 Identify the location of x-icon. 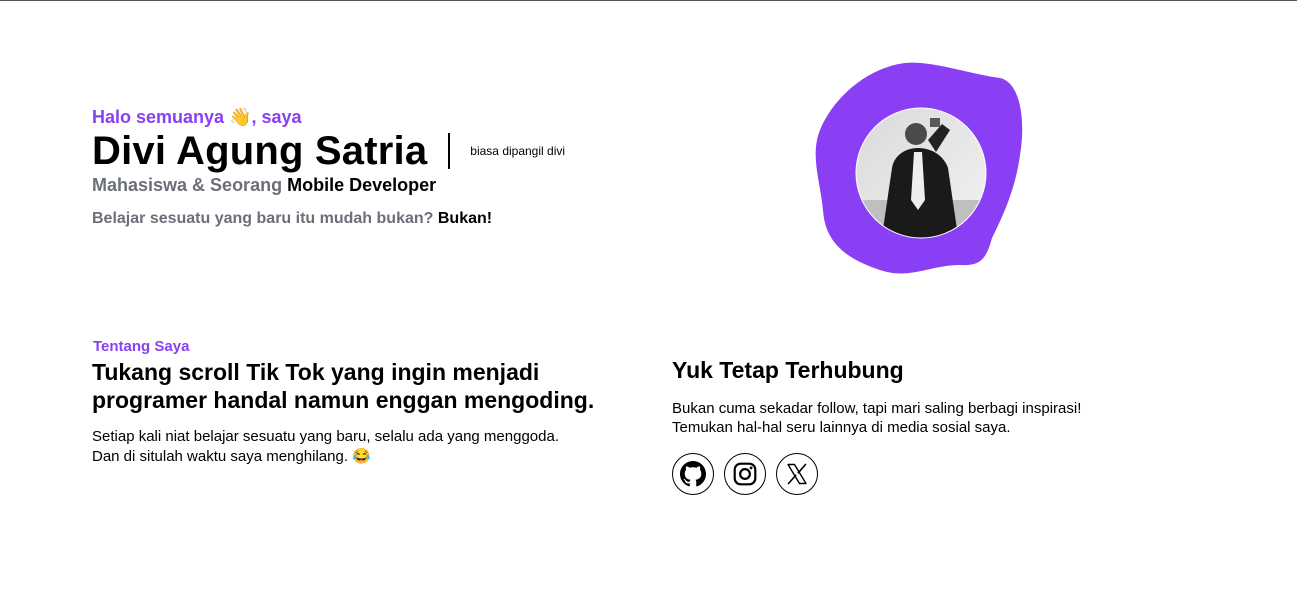
(797, 474).